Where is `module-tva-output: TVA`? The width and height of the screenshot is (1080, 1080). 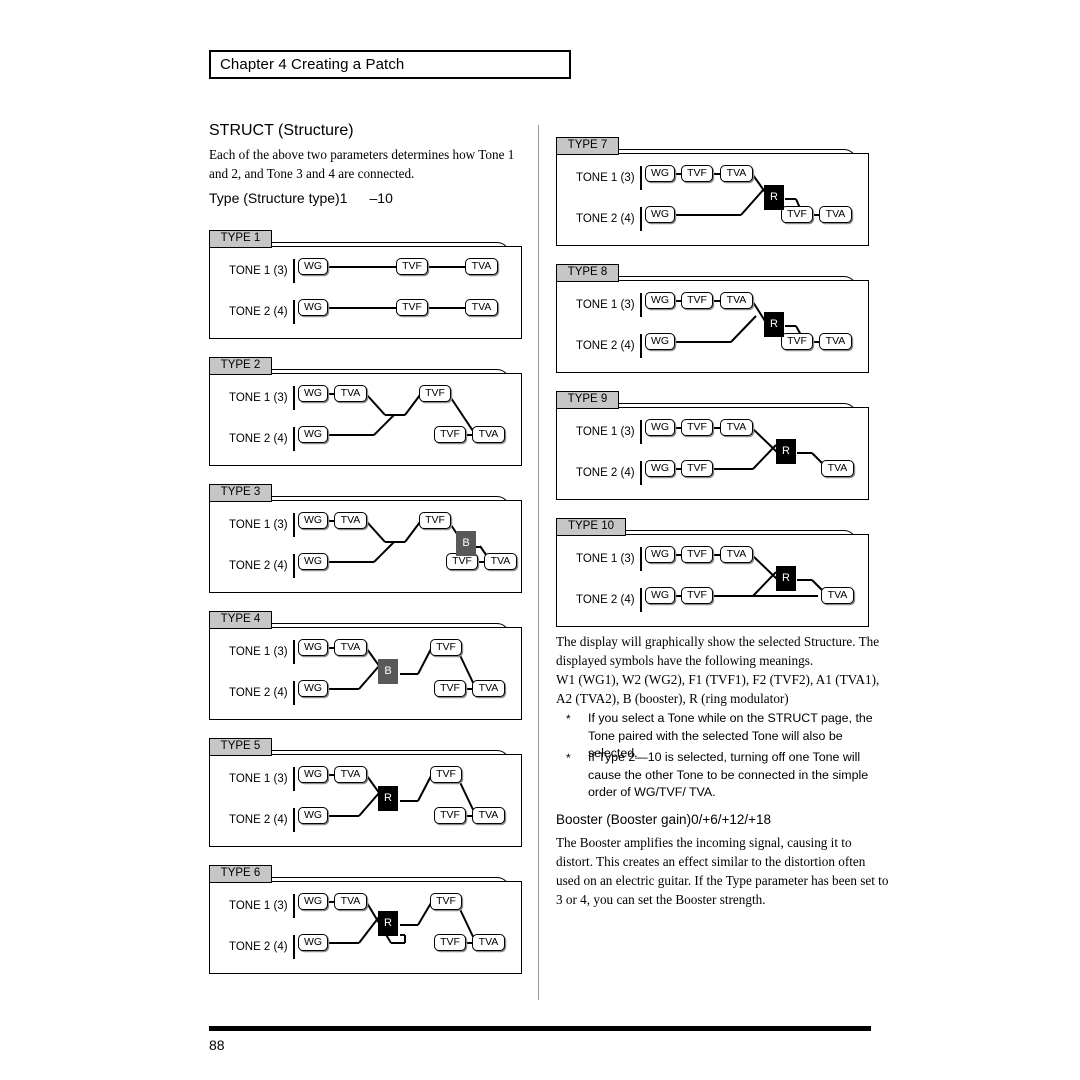 module-tva-output: TVA is located at coordinates (837, 595).